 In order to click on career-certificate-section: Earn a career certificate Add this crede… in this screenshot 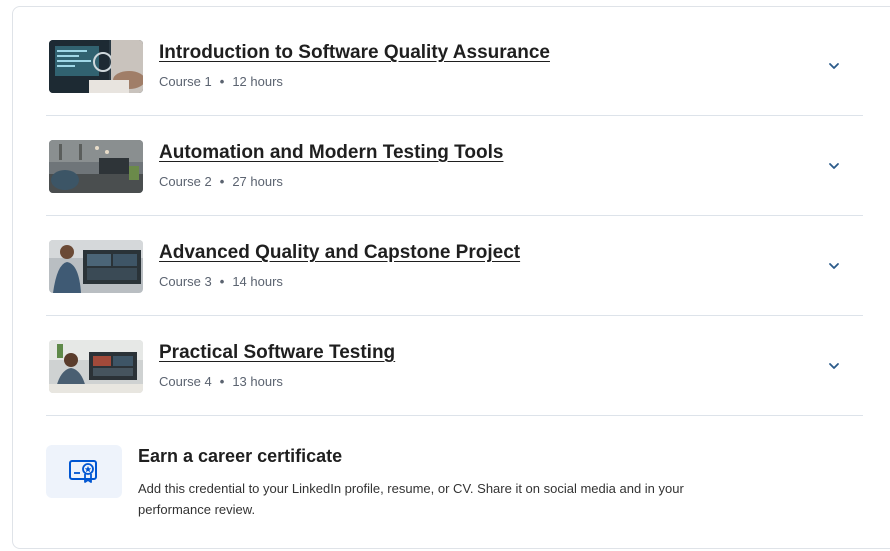, I will do `click(454, 483)`.